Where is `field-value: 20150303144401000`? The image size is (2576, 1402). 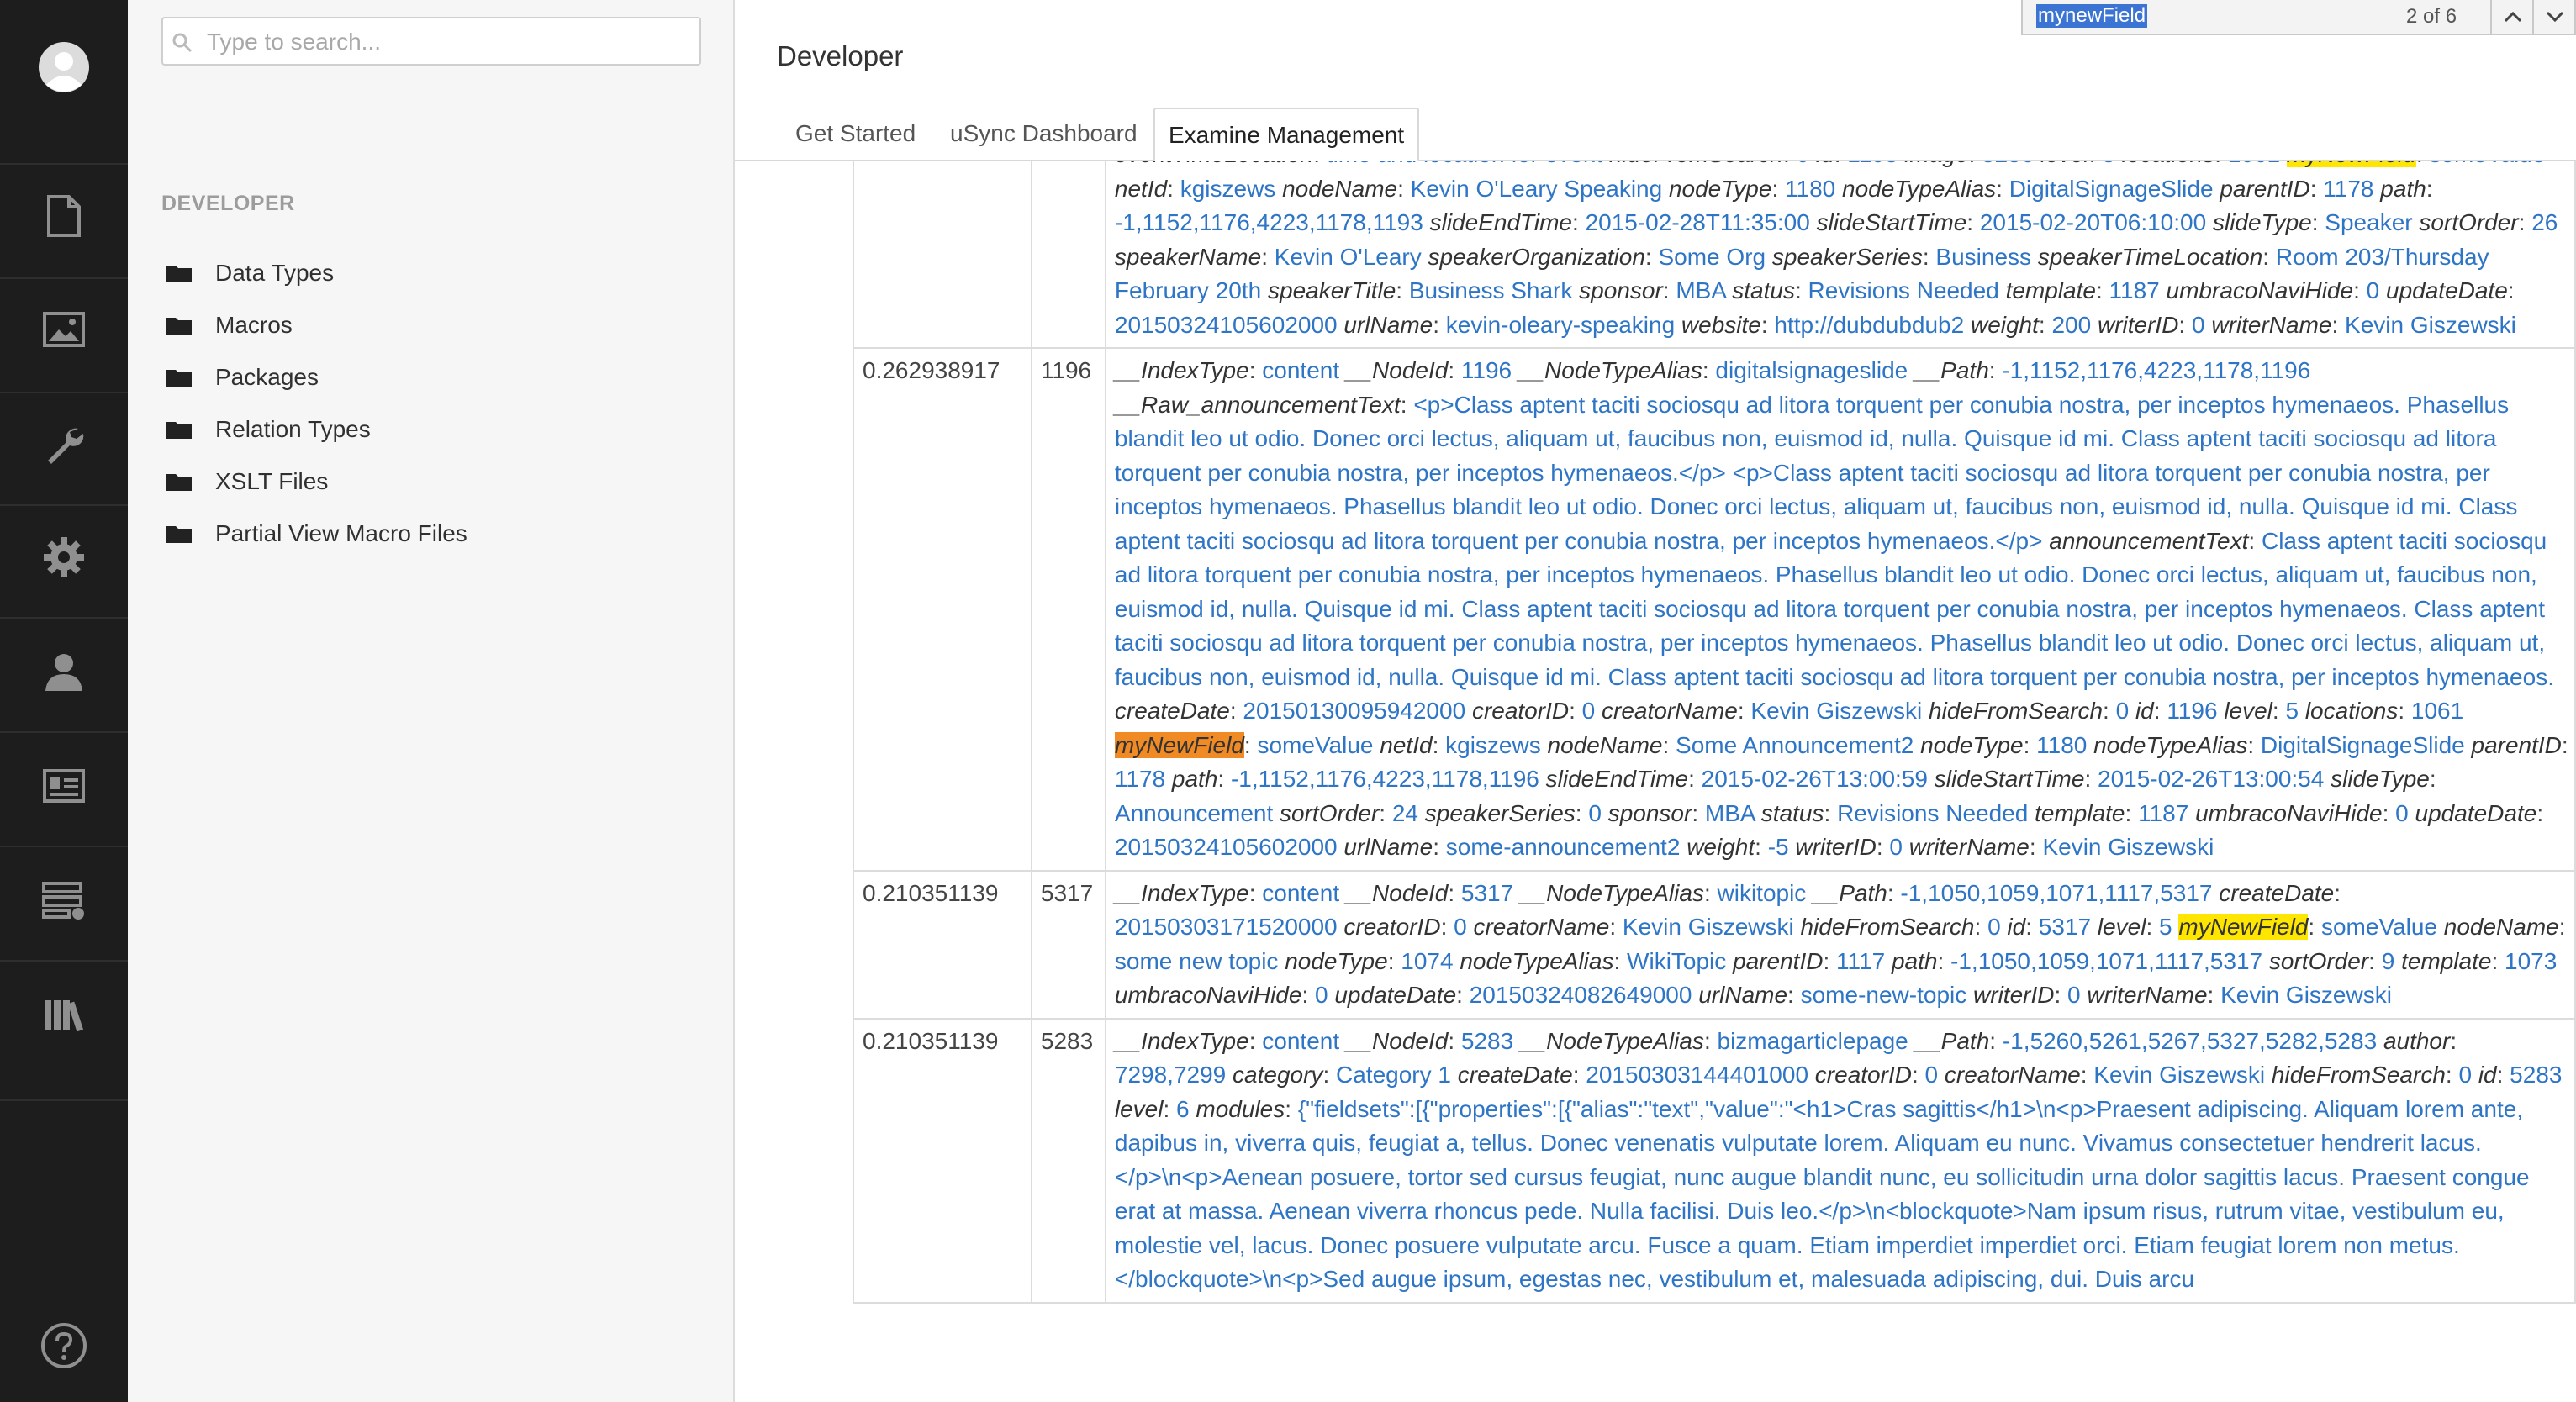
field-value: 20150303144401000 is located at coordinates (1697, 1075).